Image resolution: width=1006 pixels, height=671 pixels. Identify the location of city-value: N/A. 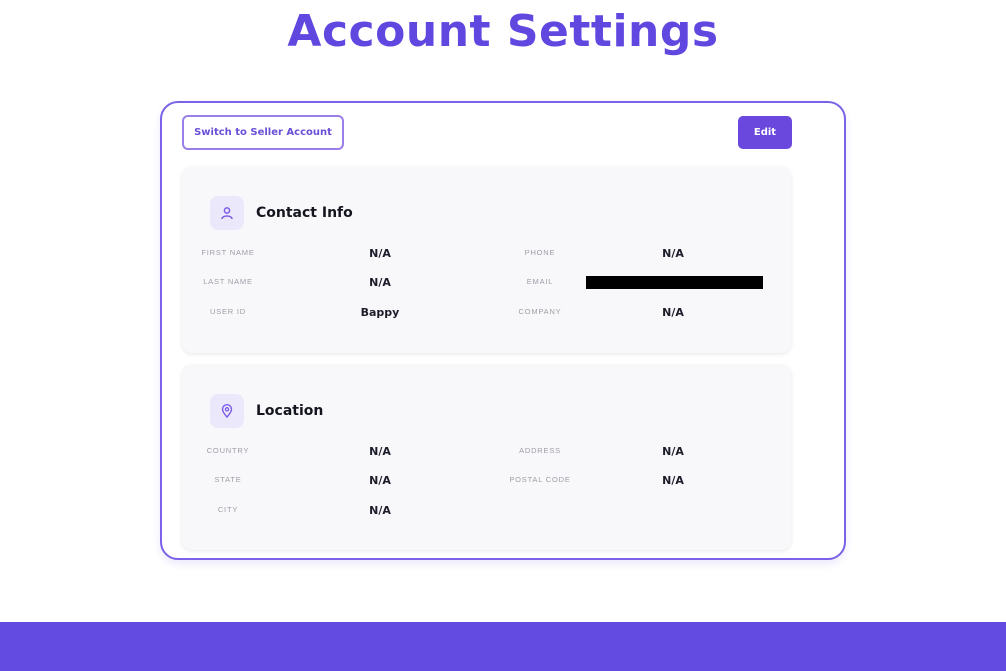
(380, 510).